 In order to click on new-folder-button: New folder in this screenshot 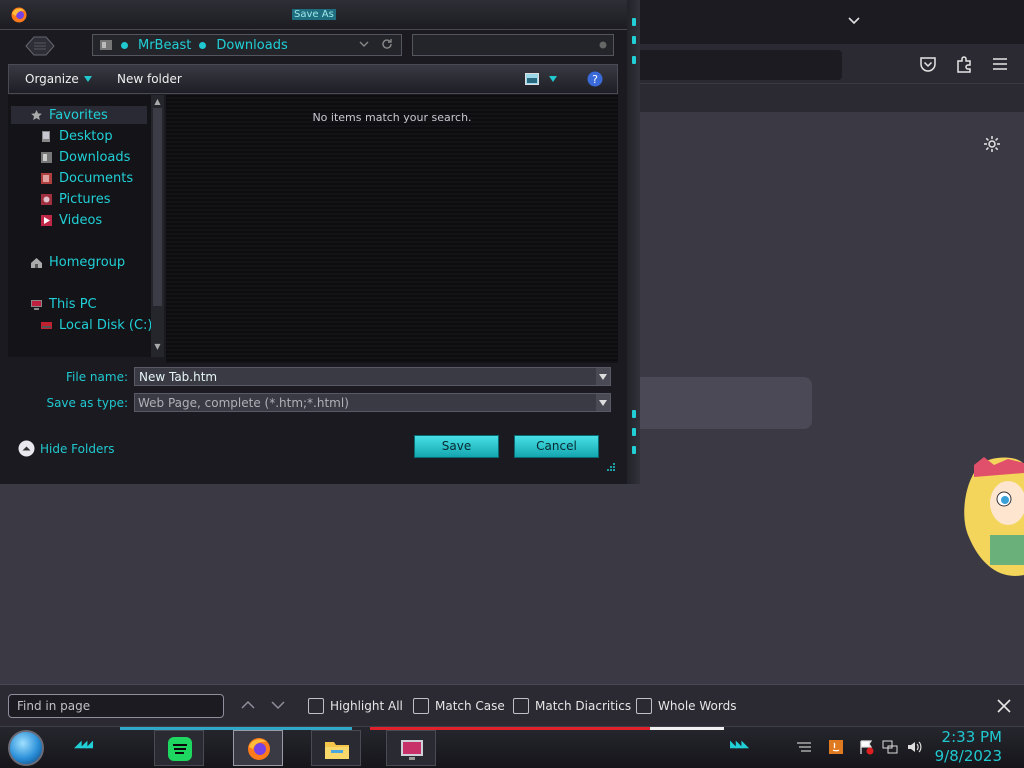, I will do `click(149, 79)`.